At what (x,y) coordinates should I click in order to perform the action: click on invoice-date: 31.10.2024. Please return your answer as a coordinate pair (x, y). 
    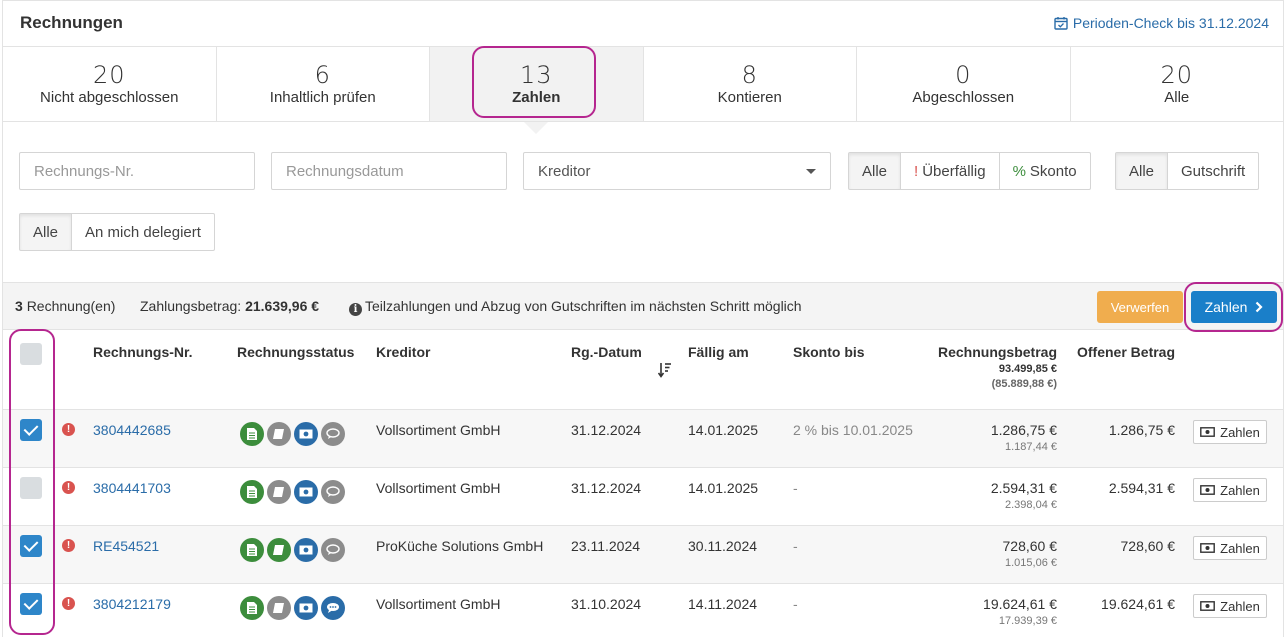
    Looking at the image, I should click on (606, 604).